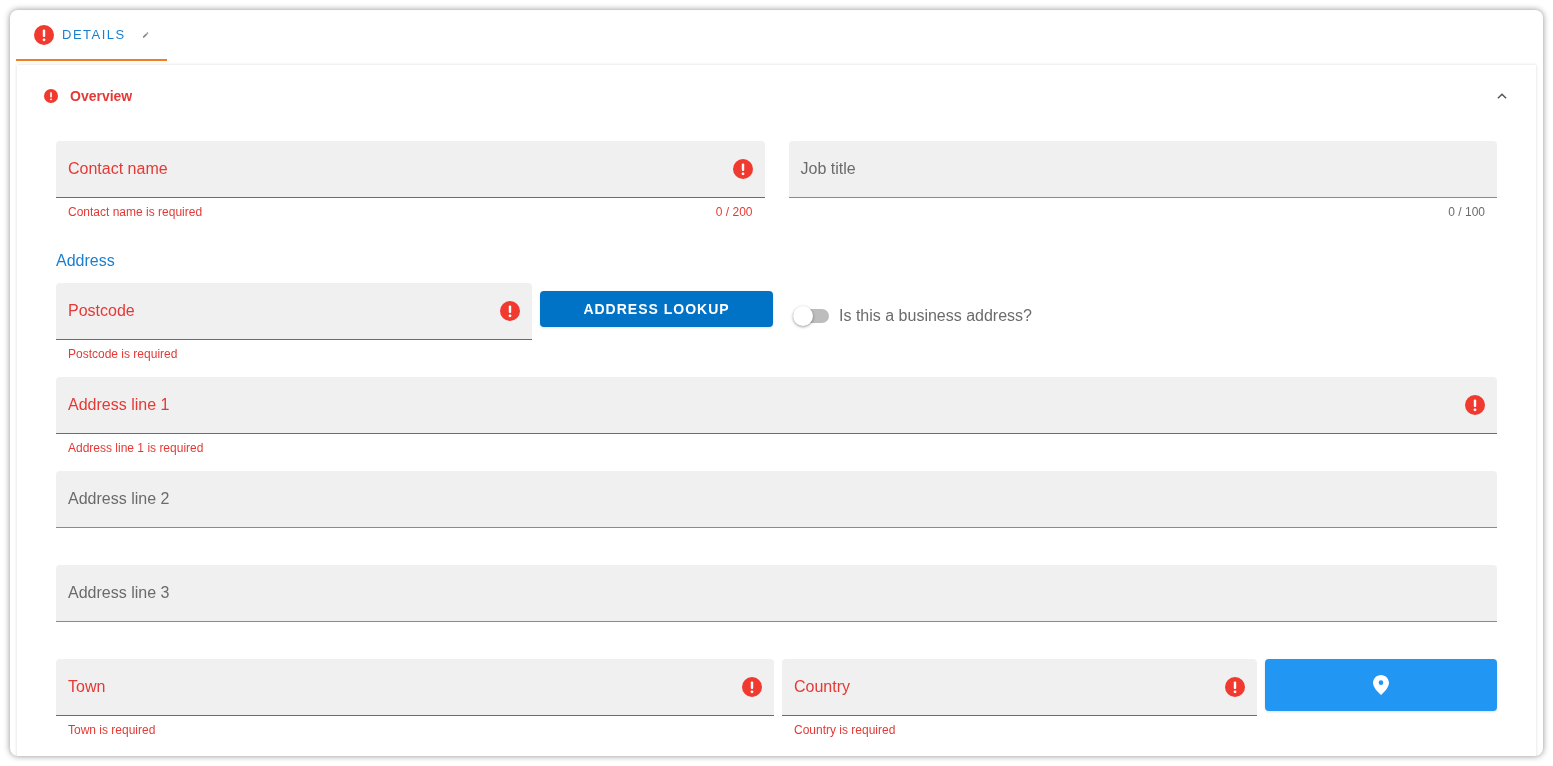  I want to click on details-tab: DETAILS, so click(91, 35).